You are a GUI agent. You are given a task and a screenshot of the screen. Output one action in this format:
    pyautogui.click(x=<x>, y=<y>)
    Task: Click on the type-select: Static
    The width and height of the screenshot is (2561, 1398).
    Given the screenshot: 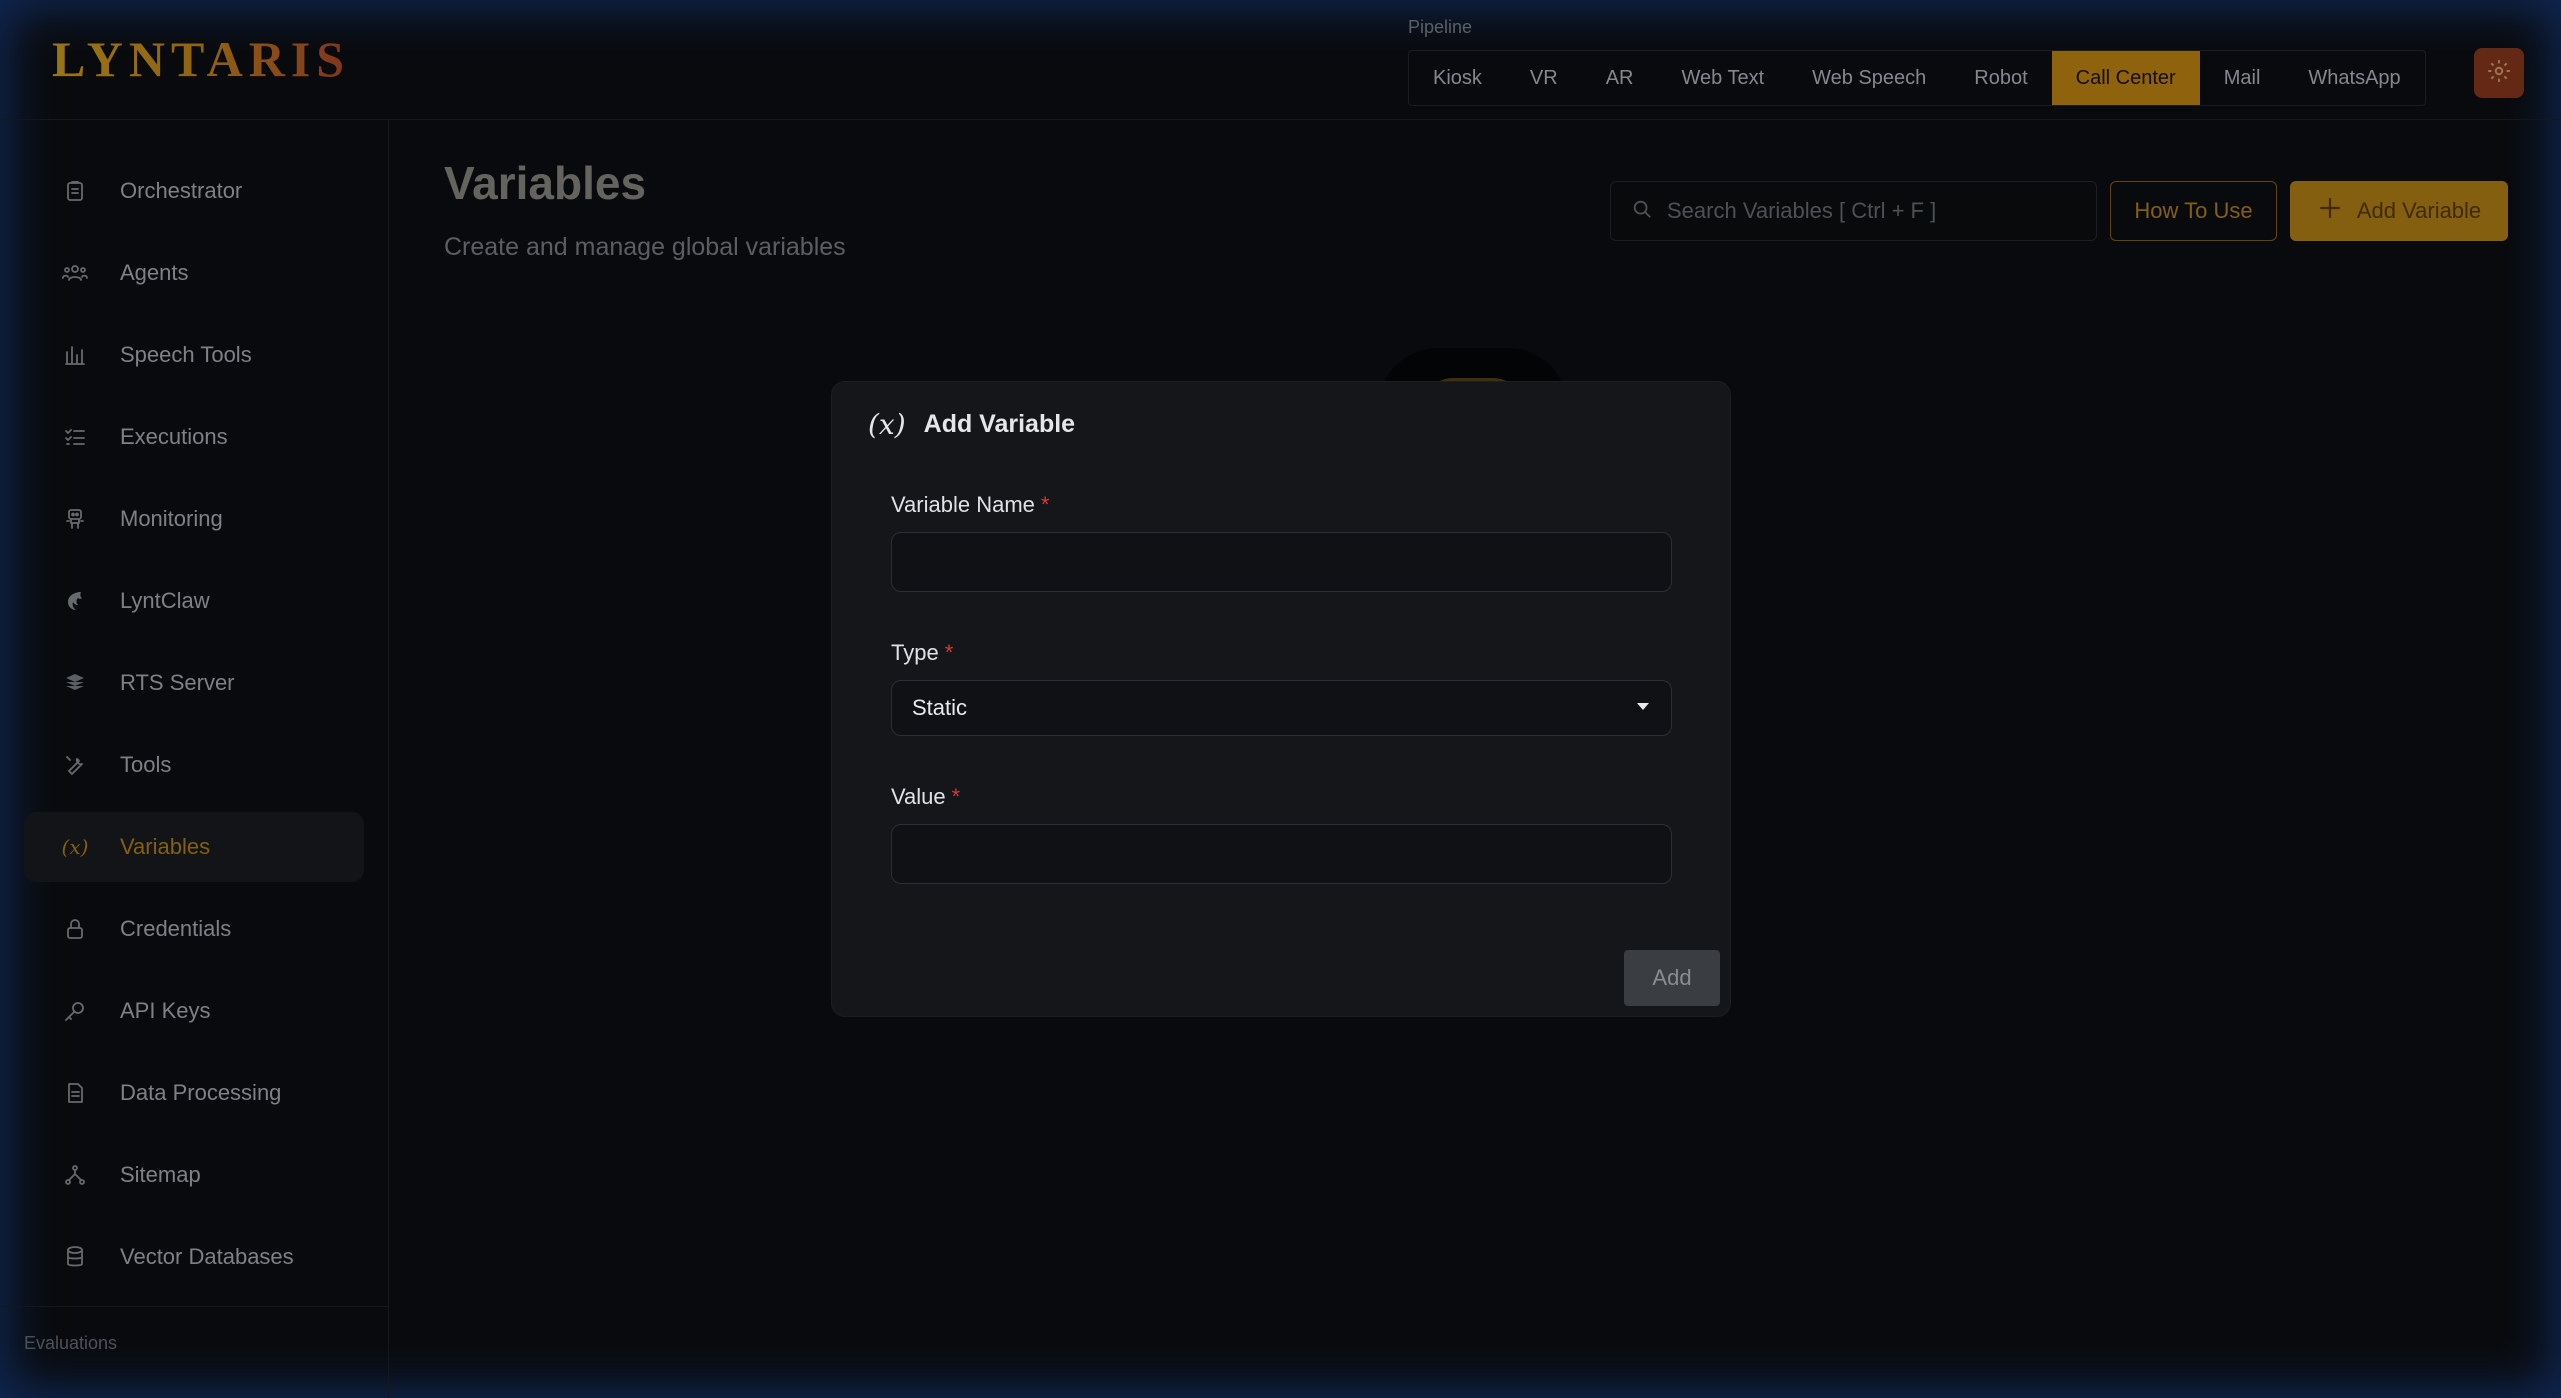 What is the action you would take?
    pyautogui.click(x=1281, y=708)
    